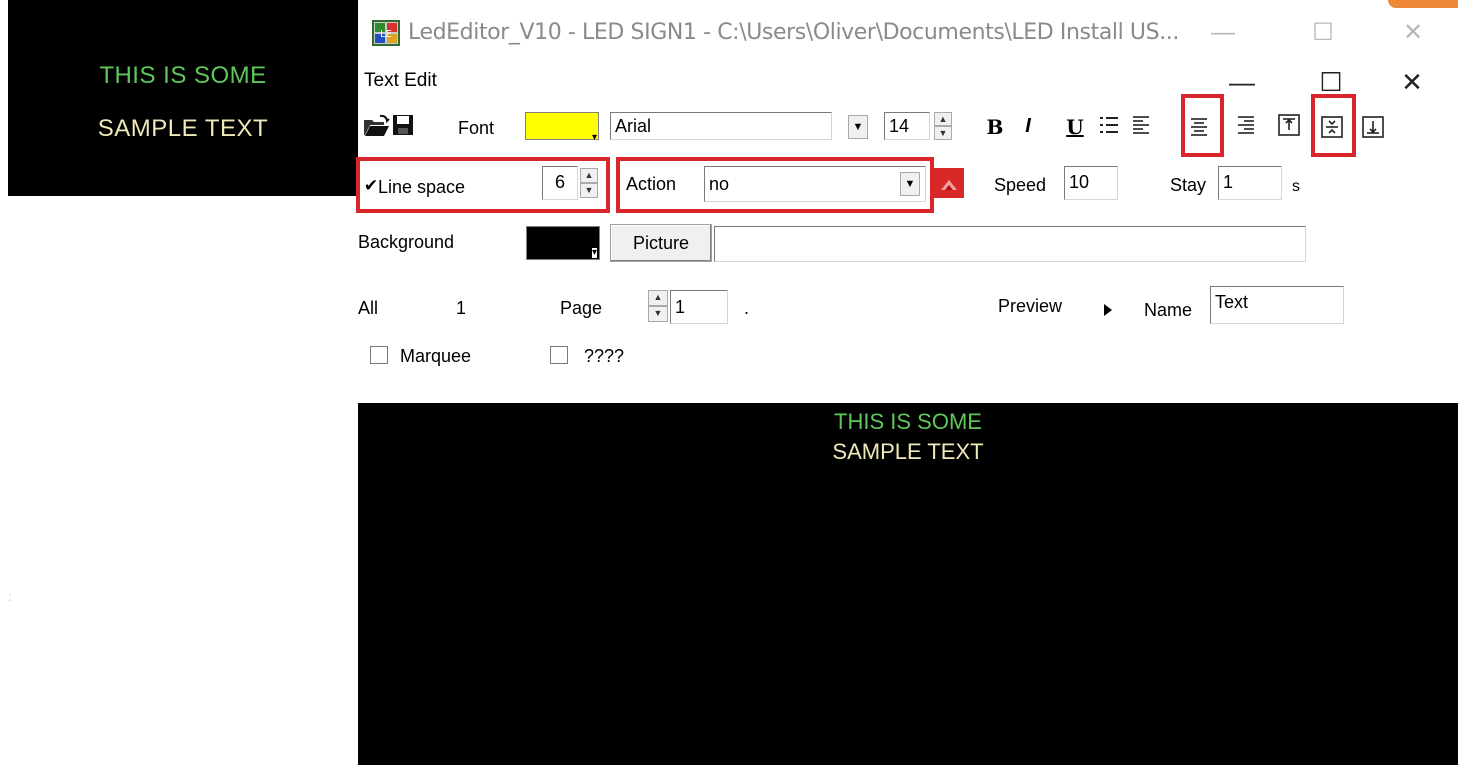 This screenshot has width=1458, height=765. I want to click on page-input: 1, so click(699, 307).